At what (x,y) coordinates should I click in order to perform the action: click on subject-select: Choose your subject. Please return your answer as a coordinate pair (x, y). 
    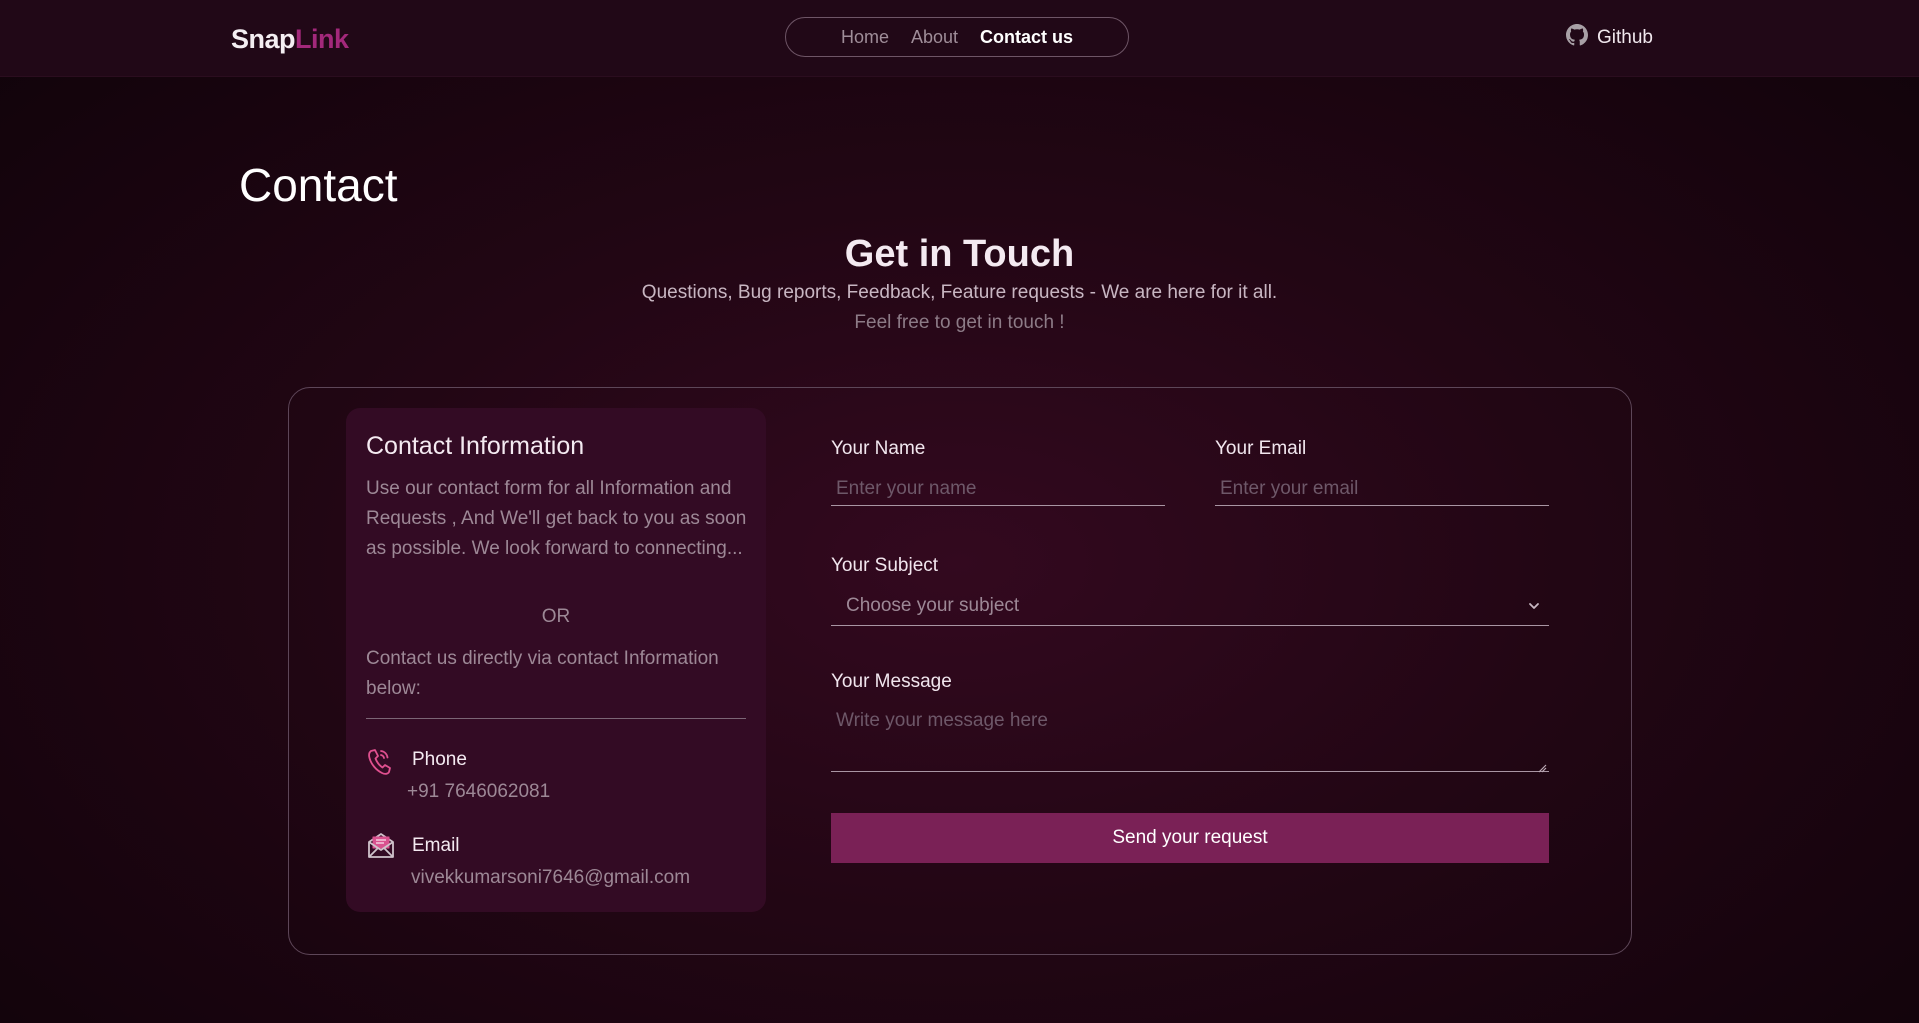
    Looking at the image, I should click on (1190, 608).